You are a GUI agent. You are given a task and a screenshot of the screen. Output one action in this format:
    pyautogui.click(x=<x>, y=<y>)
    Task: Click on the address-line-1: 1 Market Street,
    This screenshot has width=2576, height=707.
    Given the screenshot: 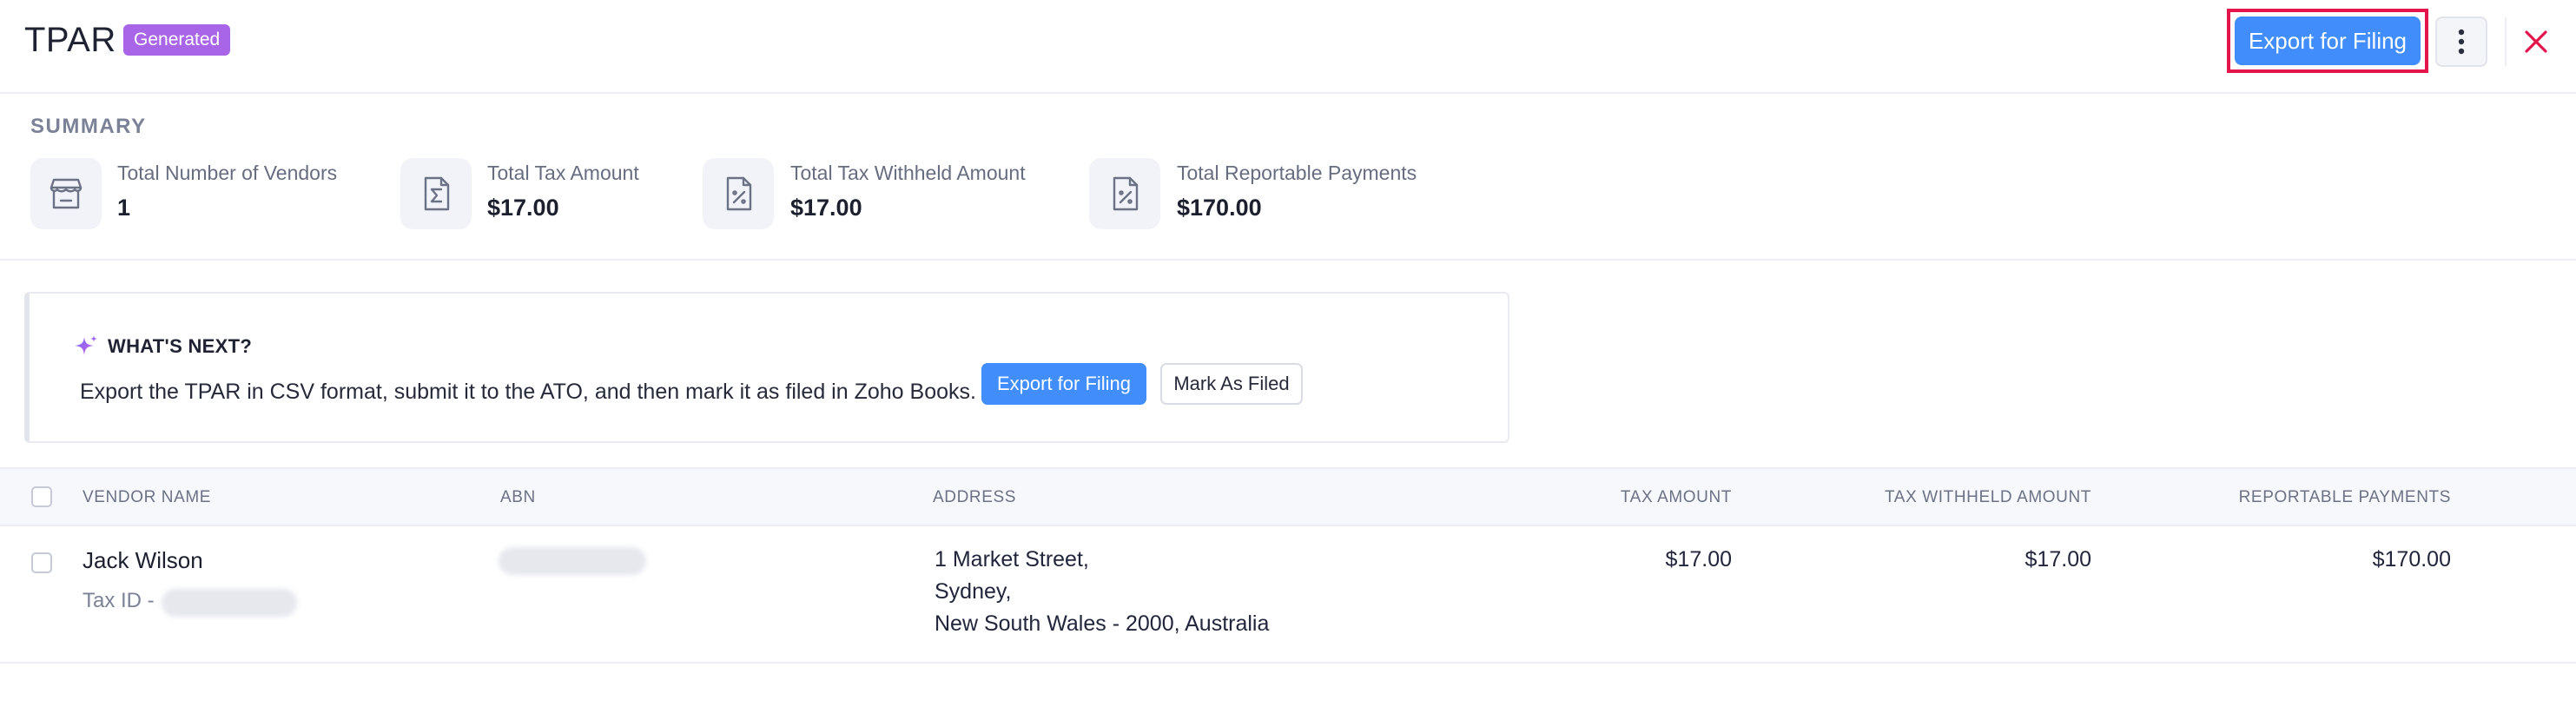 What is the action you would take?
    pyautogui.click(x=1012, y=559)
    